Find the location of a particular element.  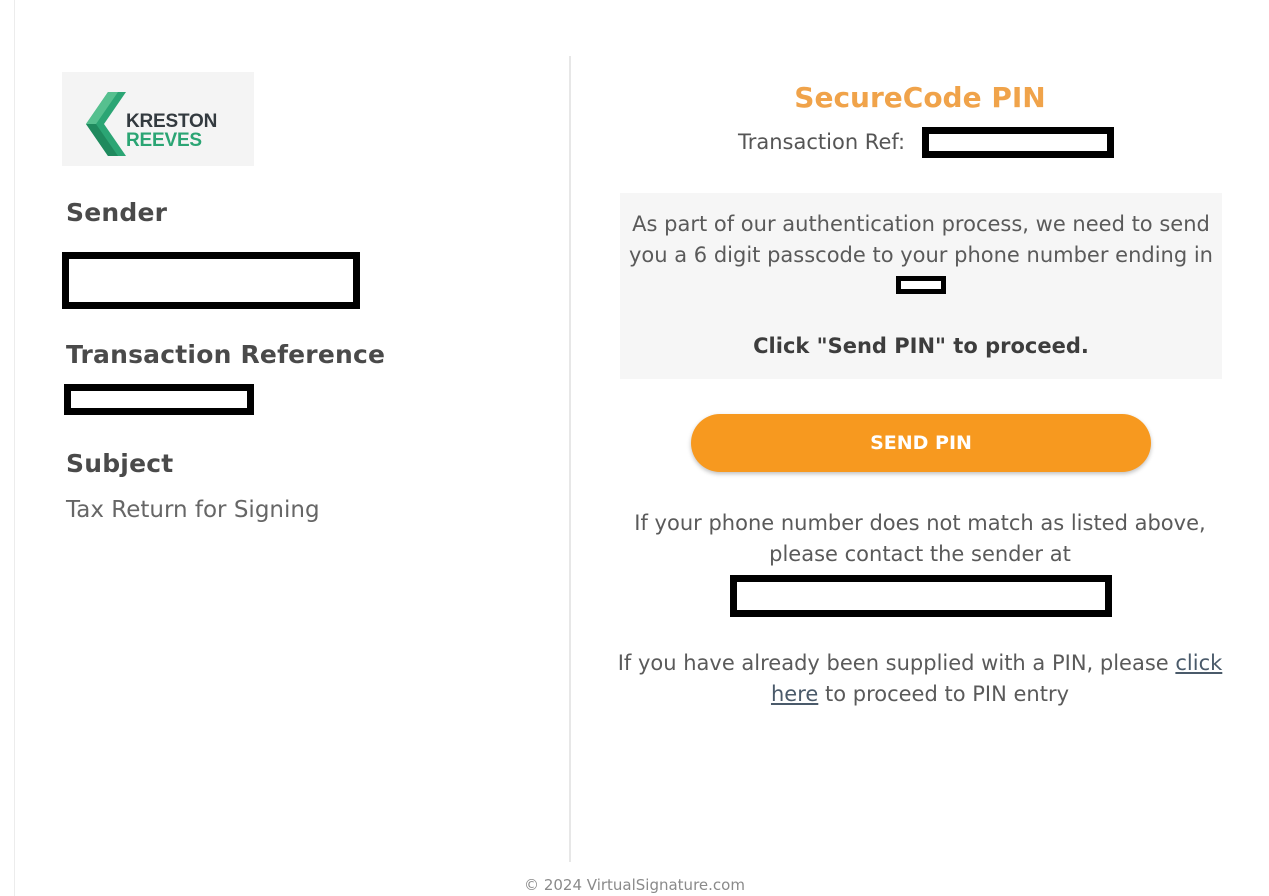

kreston-chevron-icon is located at coordinates (106, 124).